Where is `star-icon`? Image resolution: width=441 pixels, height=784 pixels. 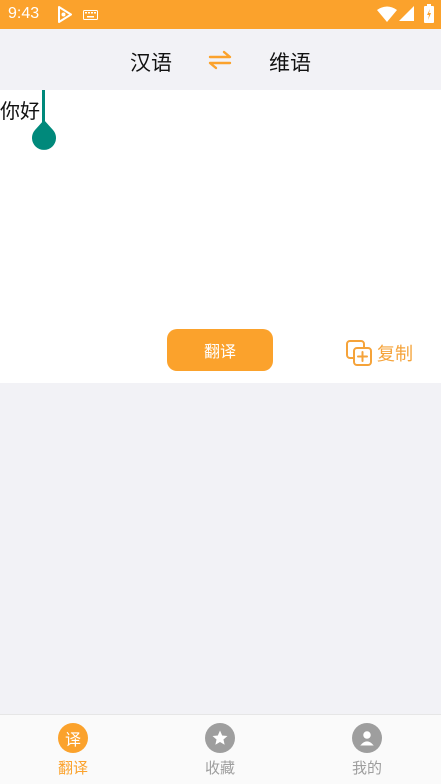 star-icon is located at coordinates (220, 738).